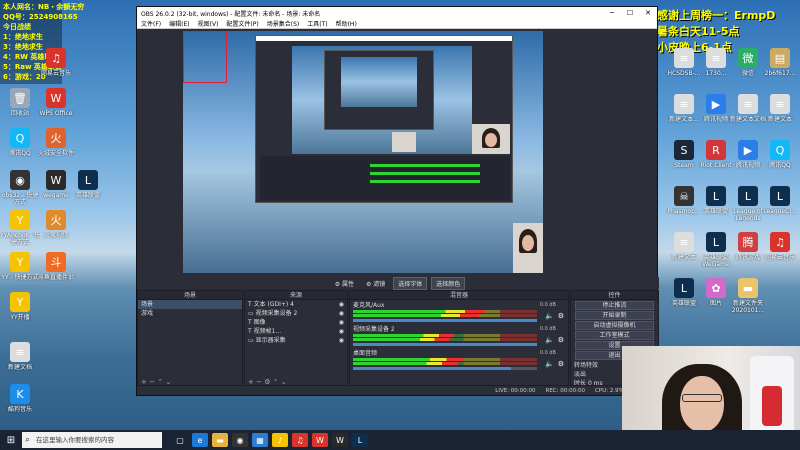  What do you see at coordinates (87, 195) in the screenshot?
I see `desktop-shortcut-label: 英雄联盟` at bounding box center [87, 195].